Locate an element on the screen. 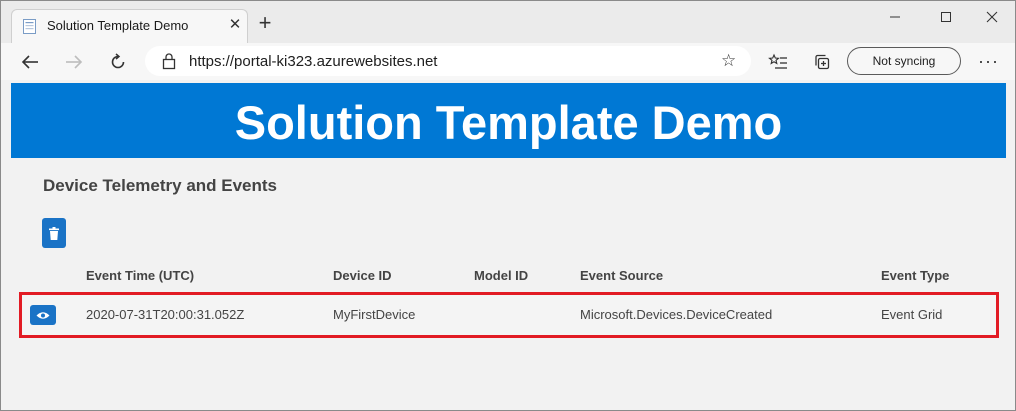  view-details-button is located at coordinates (43, 315).